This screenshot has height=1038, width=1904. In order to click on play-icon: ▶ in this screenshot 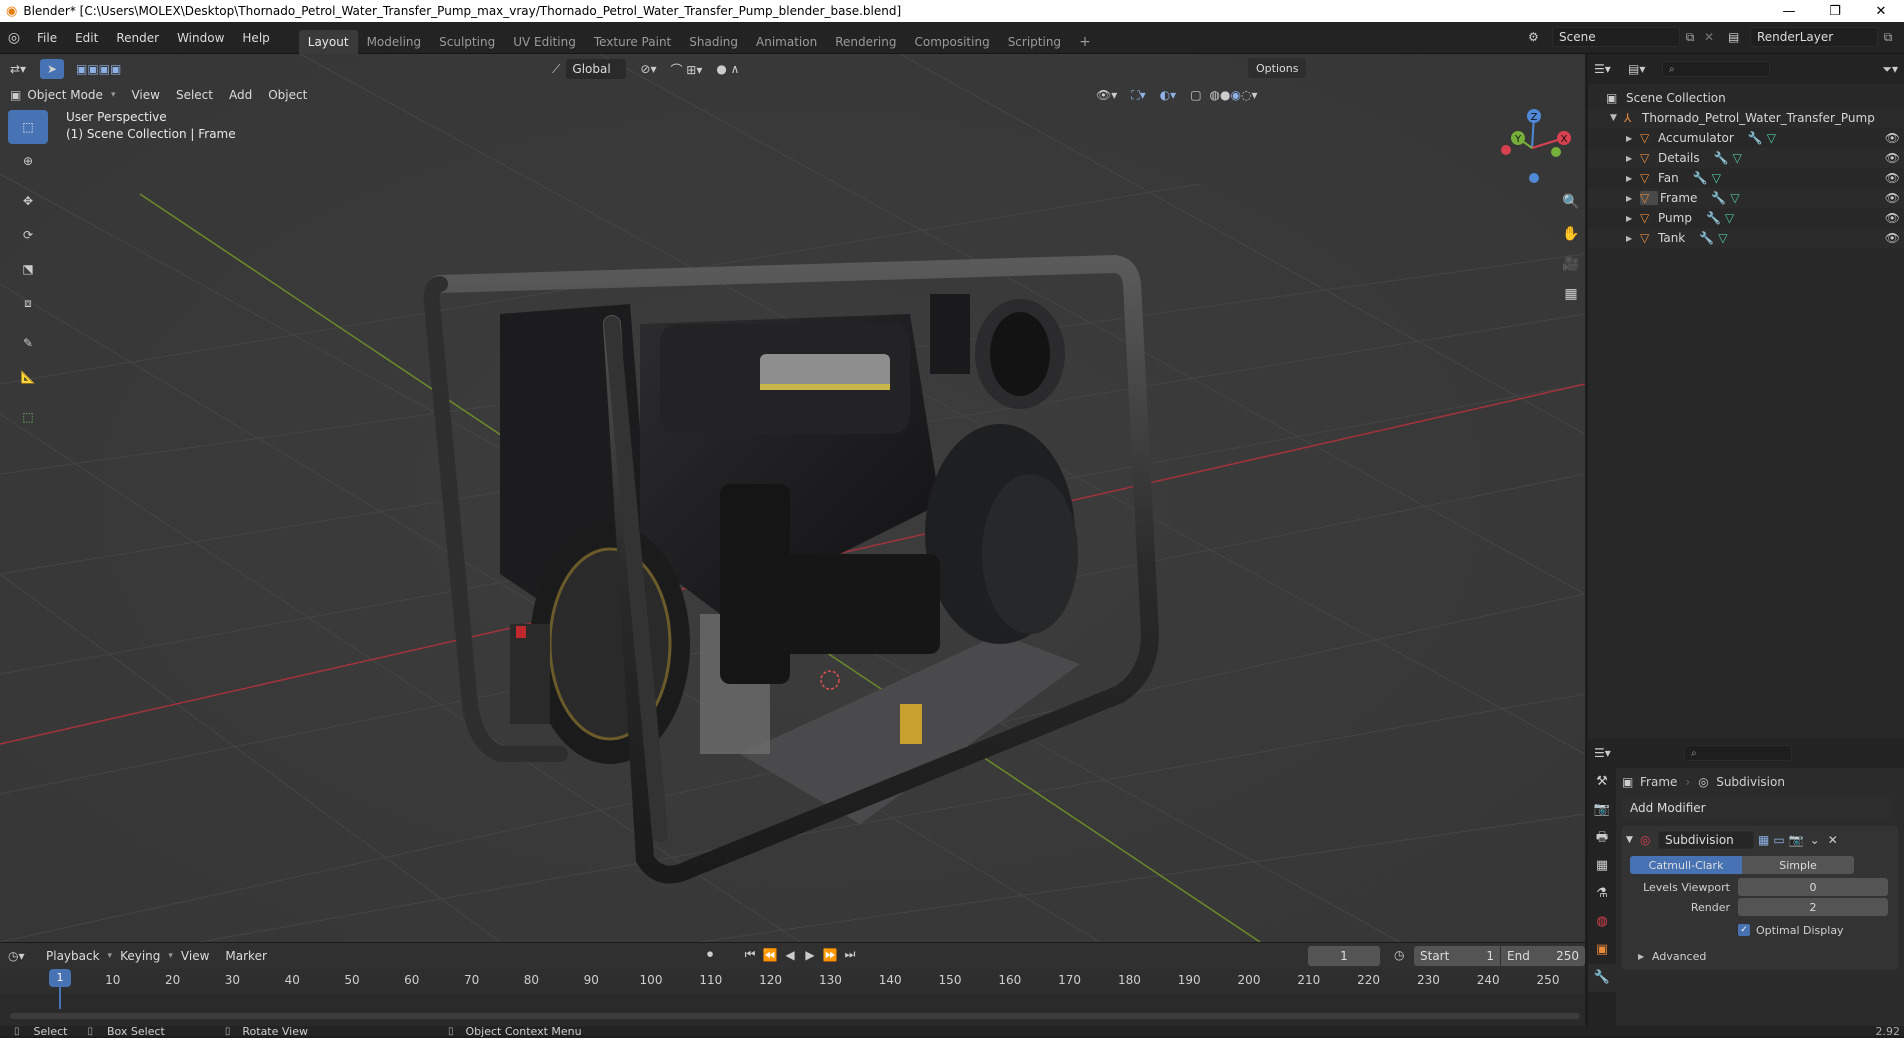, I will do `click(810, 955)`.